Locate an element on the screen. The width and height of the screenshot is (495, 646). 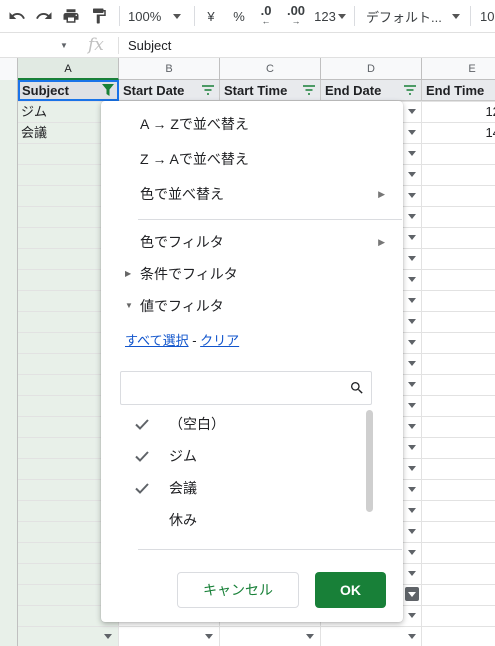
column-header-c: C is located at coordinates (270, 69).